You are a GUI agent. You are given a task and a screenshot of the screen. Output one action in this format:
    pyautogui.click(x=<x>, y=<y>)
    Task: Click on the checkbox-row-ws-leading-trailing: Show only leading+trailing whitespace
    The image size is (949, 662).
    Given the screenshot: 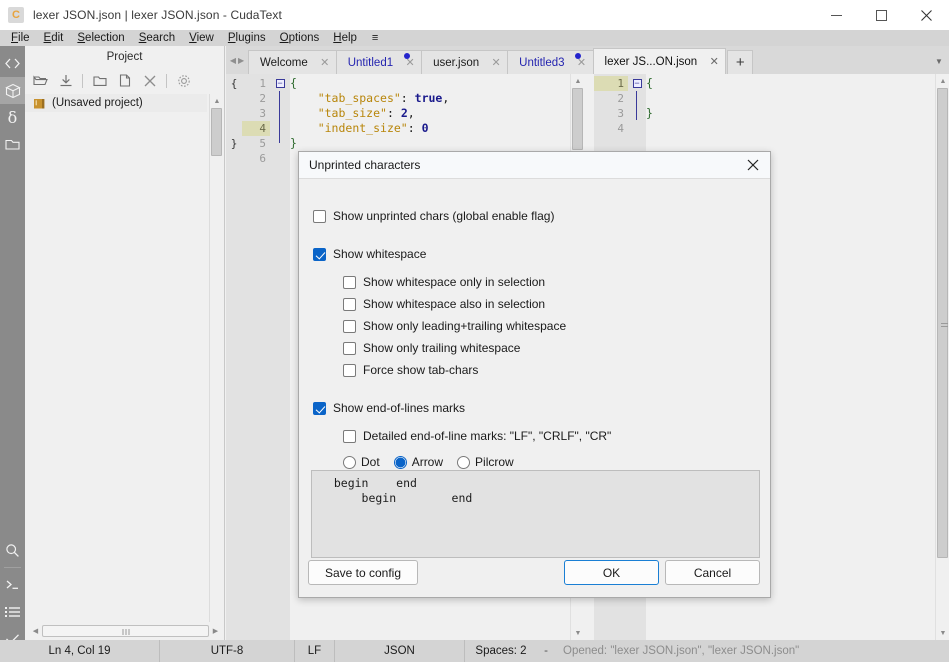 What is the action you would take?
    pyautogui.click(x=534, y=326)
    